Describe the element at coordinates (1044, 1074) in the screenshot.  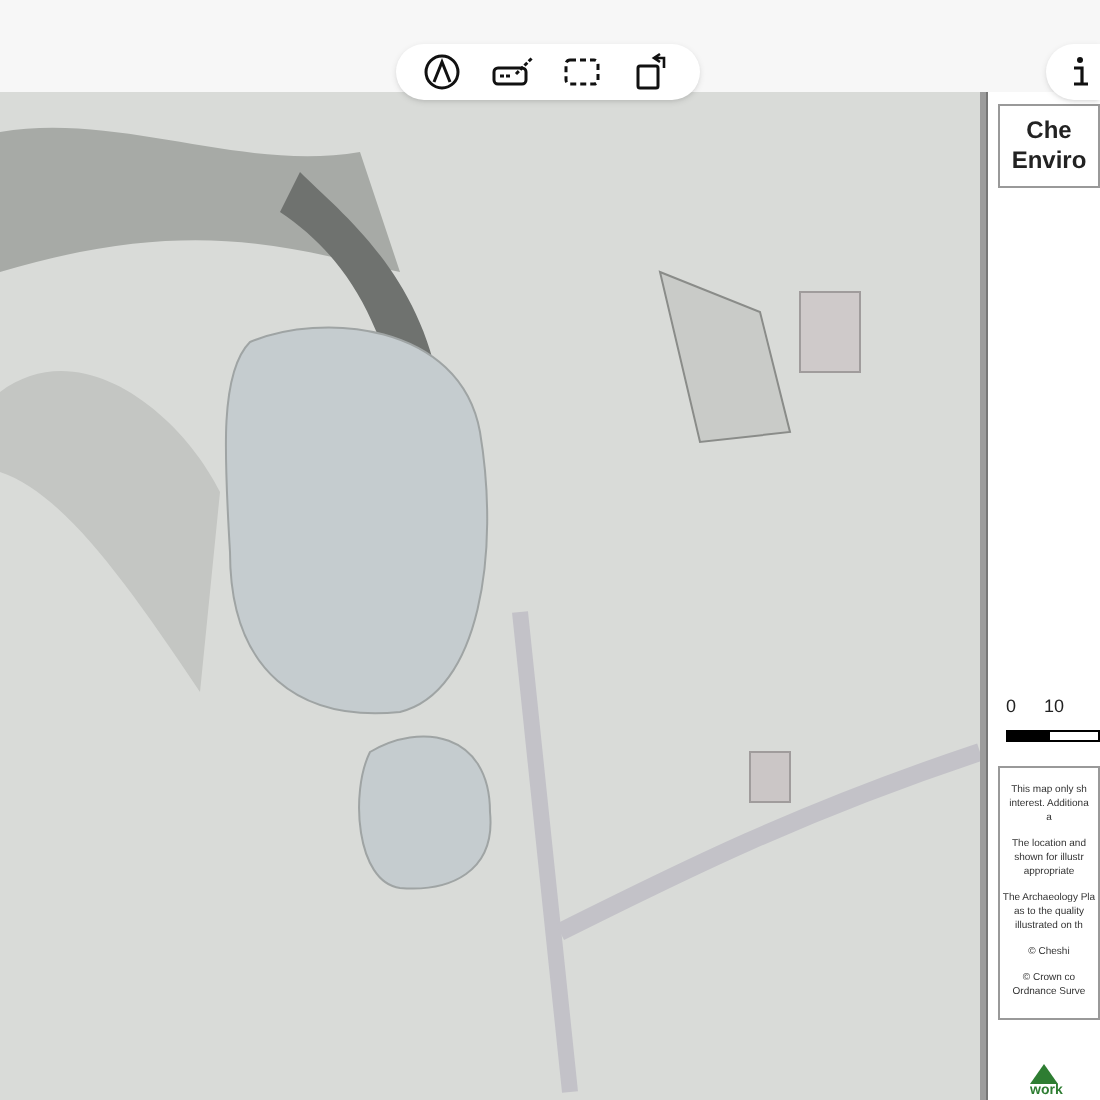
I see `logo-icon` at that location.